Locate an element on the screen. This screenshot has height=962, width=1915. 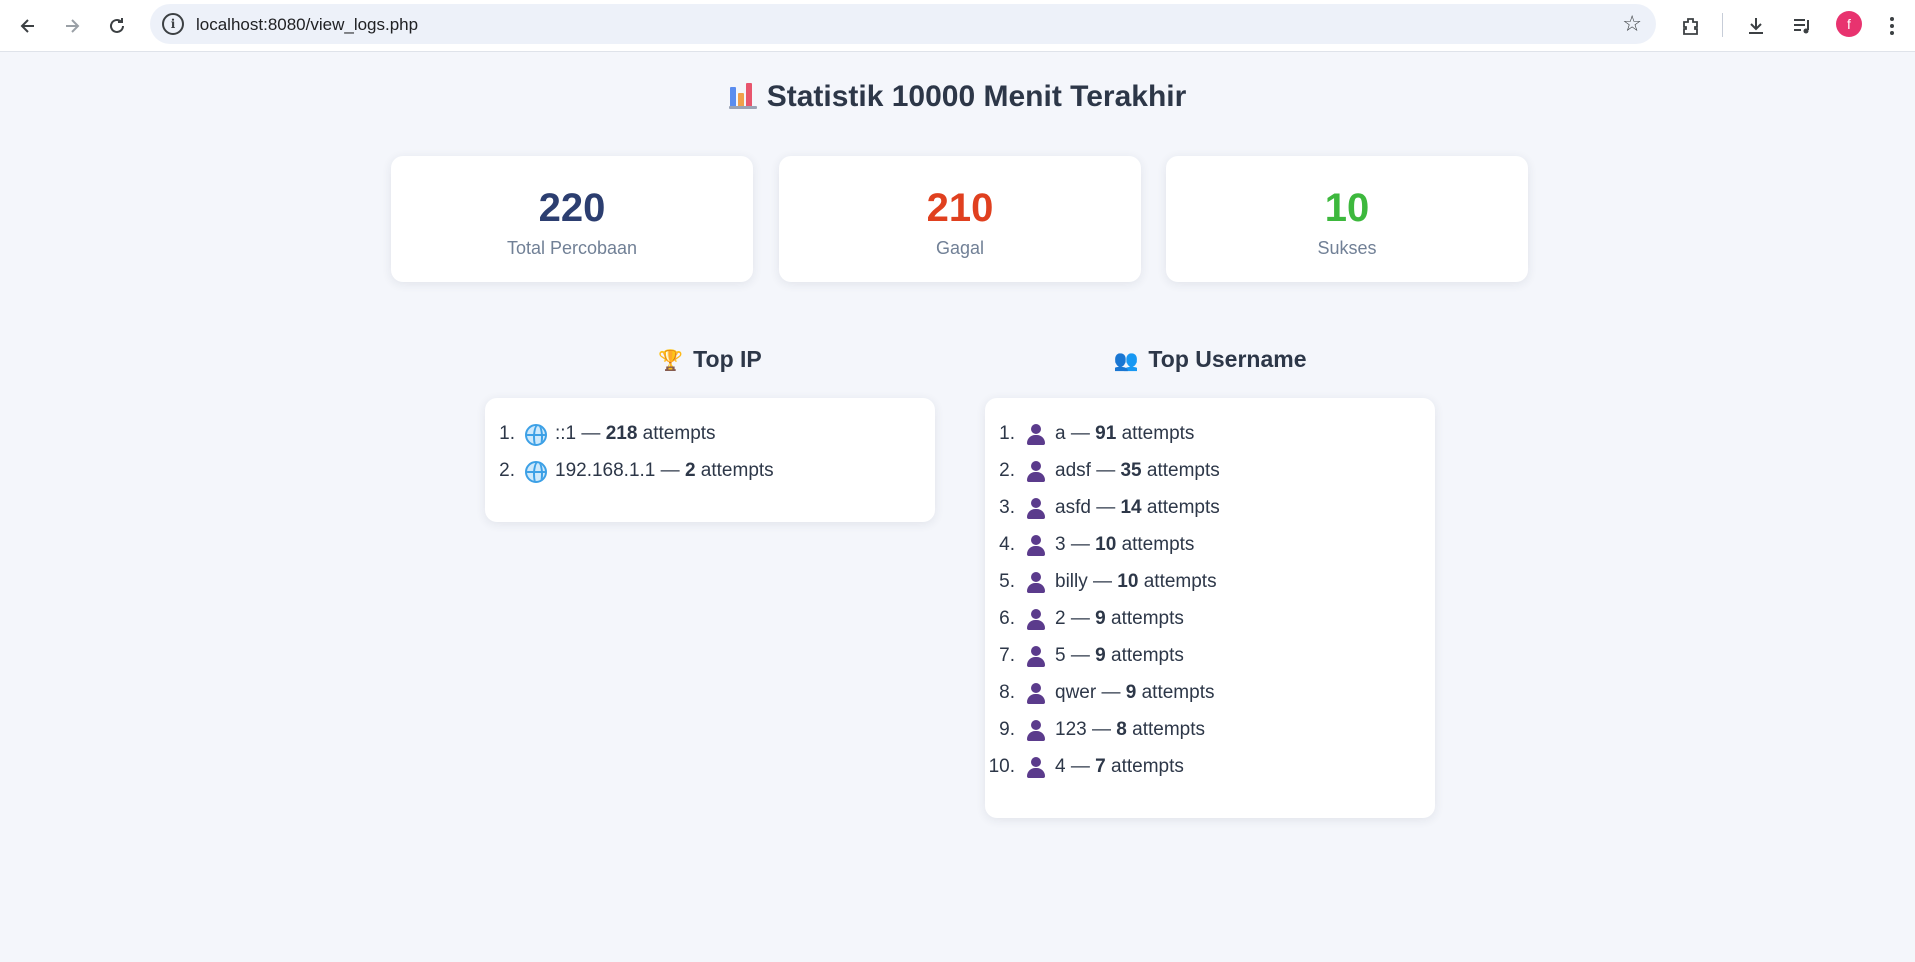
forward-button is located at coordinates (72, 26).